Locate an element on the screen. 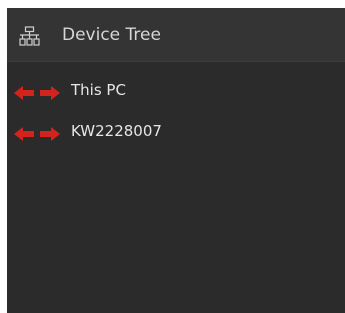 Image resolution: width=345 pixels, height=313 pixels. tree-item-kw2228007: KW2228007 is located at coordinates (176, 133).